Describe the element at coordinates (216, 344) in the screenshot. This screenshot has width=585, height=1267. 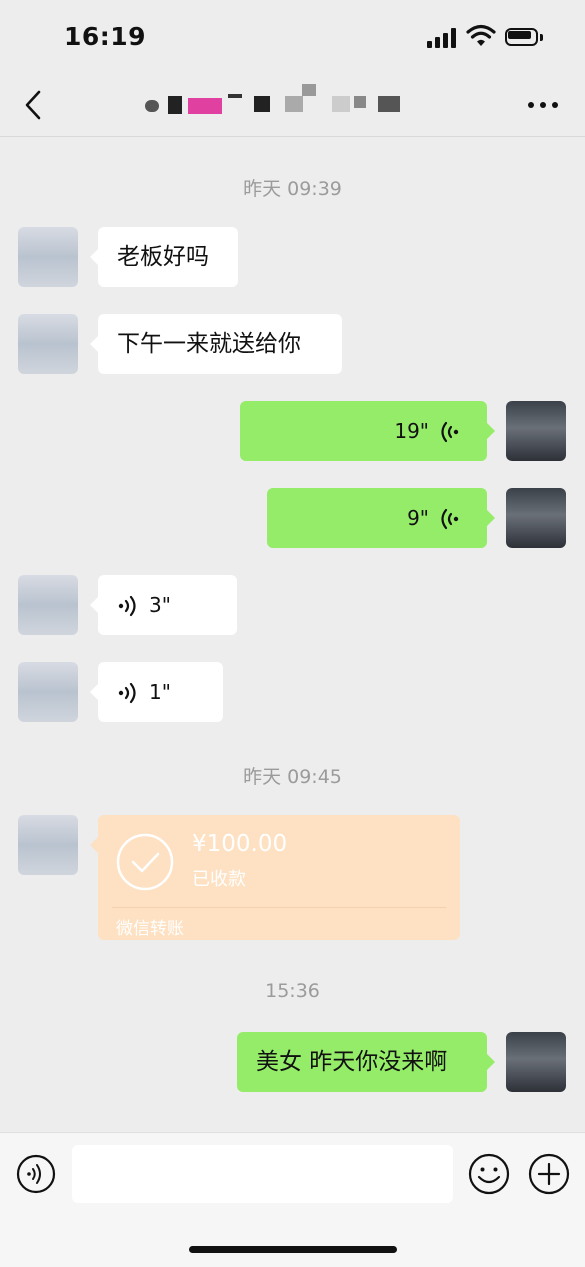
I see `incoming-text-bubble: 下午一来就送给你` at that location.